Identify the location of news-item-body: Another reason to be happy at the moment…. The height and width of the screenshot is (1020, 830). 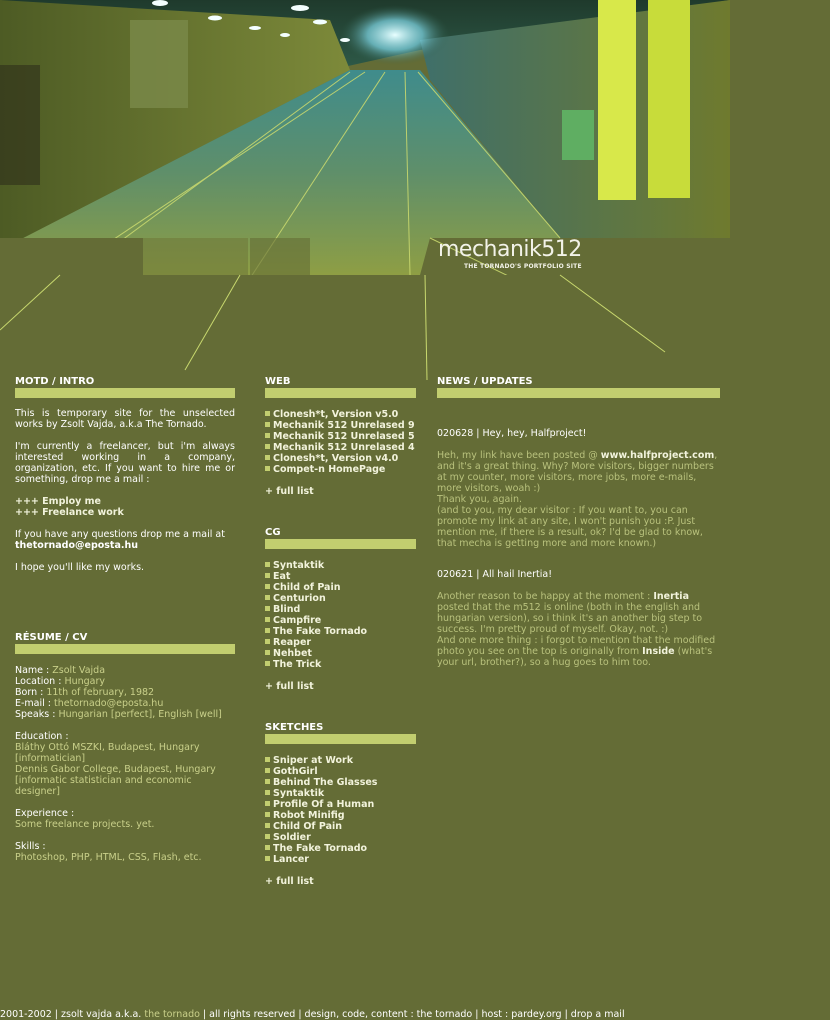
(570, 613).